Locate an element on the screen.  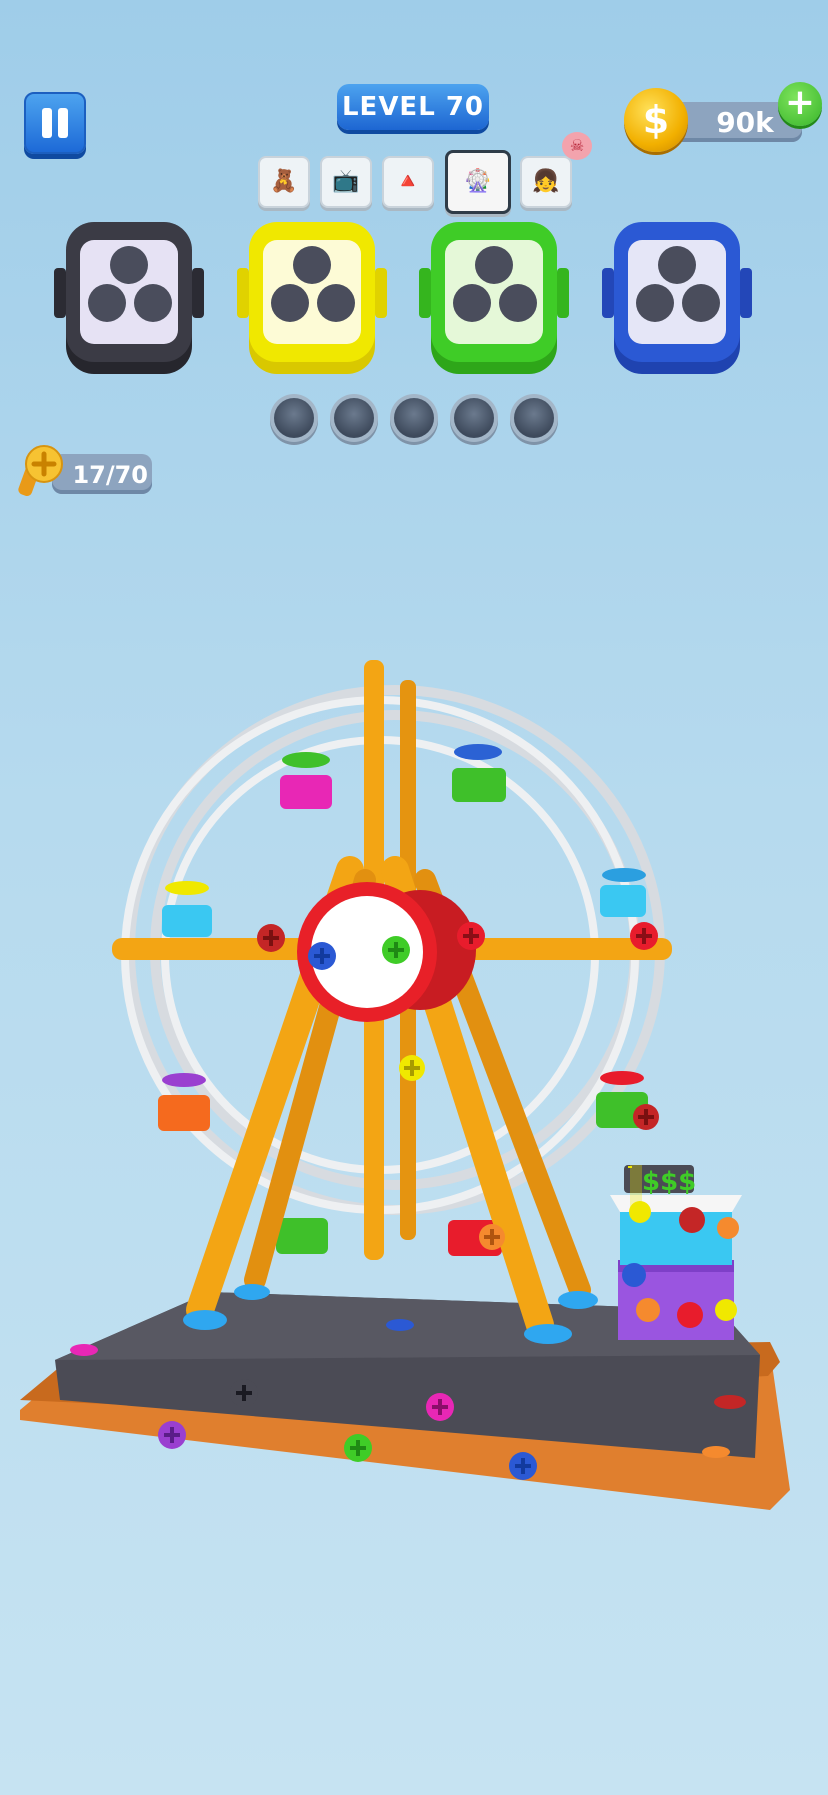
add-coins-button: + is located at coordinates (800, 104).